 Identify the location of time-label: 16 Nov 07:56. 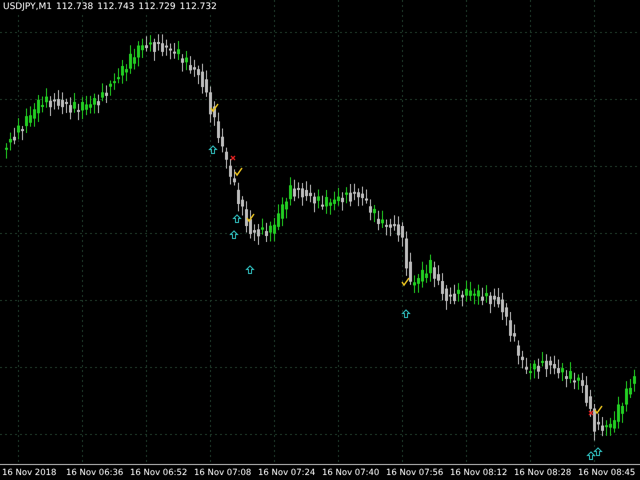
(415, 473).